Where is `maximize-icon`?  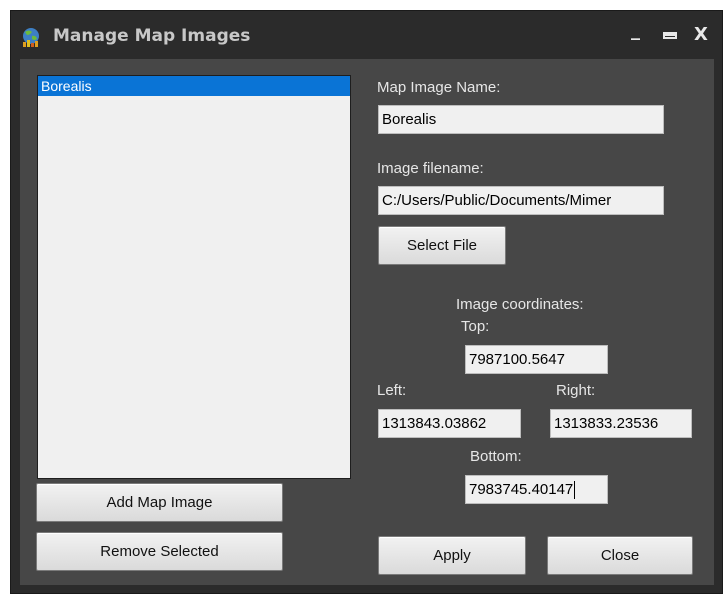 maximize-icon is located at coordinates (670, 35).